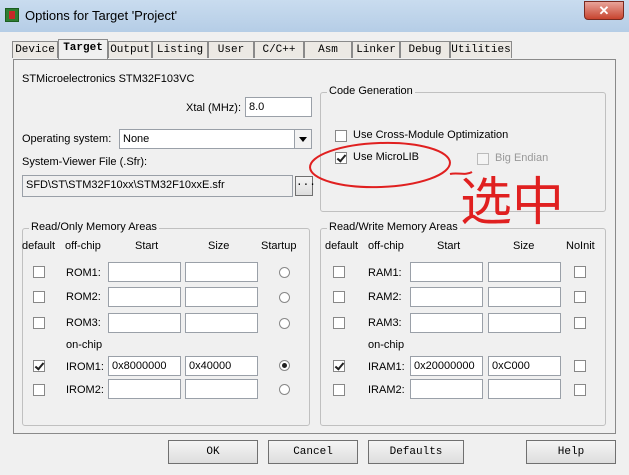  Describe the element at coordinates (580, 297) in the screenshot. I see `ram2-noinit-checkbox` at that location.